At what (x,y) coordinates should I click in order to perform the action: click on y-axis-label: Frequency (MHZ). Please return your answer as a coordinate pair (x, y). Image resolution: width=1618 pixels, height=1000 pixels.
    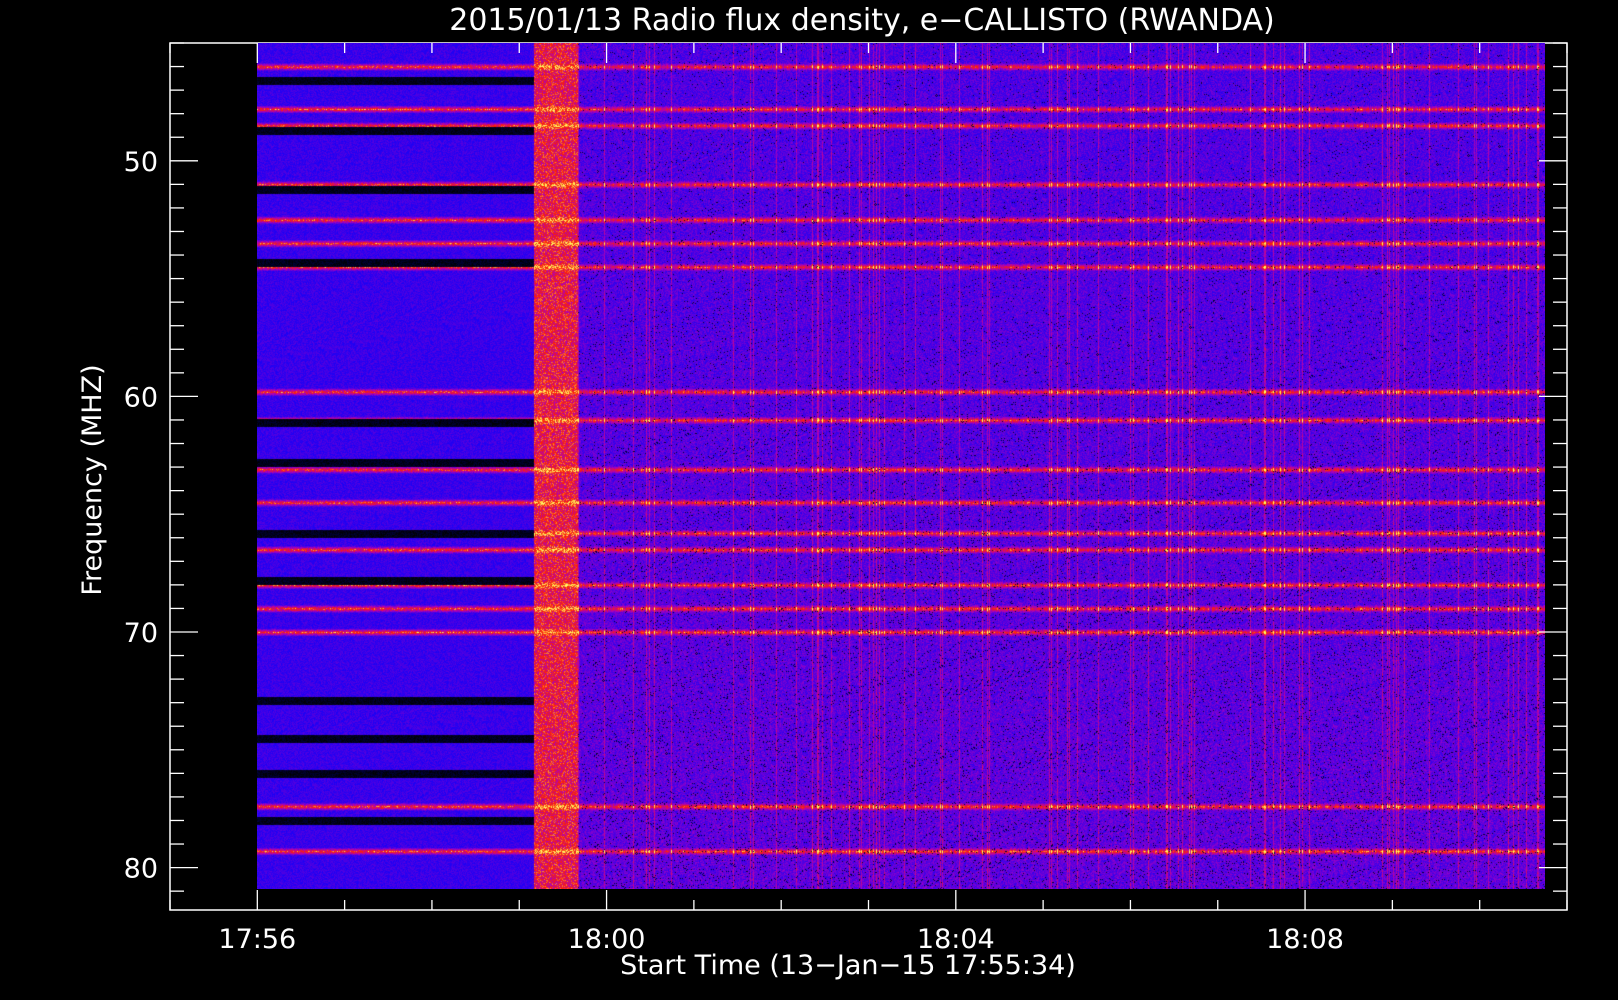
    Looking at the image, I should click on (92, 479).